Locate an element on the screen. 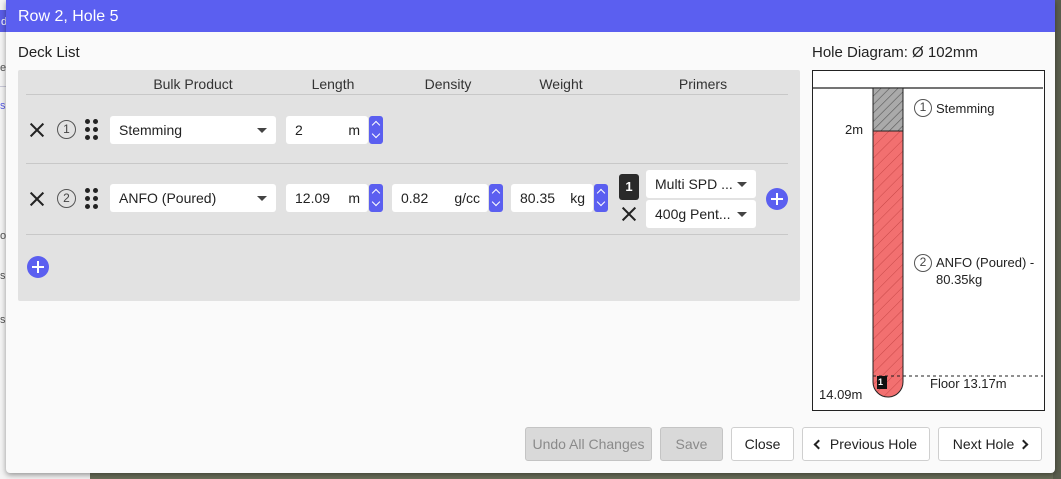 This screenshot has width=1061, height=479. primer-count-badge: 1 is located at coordinates (629, 187).